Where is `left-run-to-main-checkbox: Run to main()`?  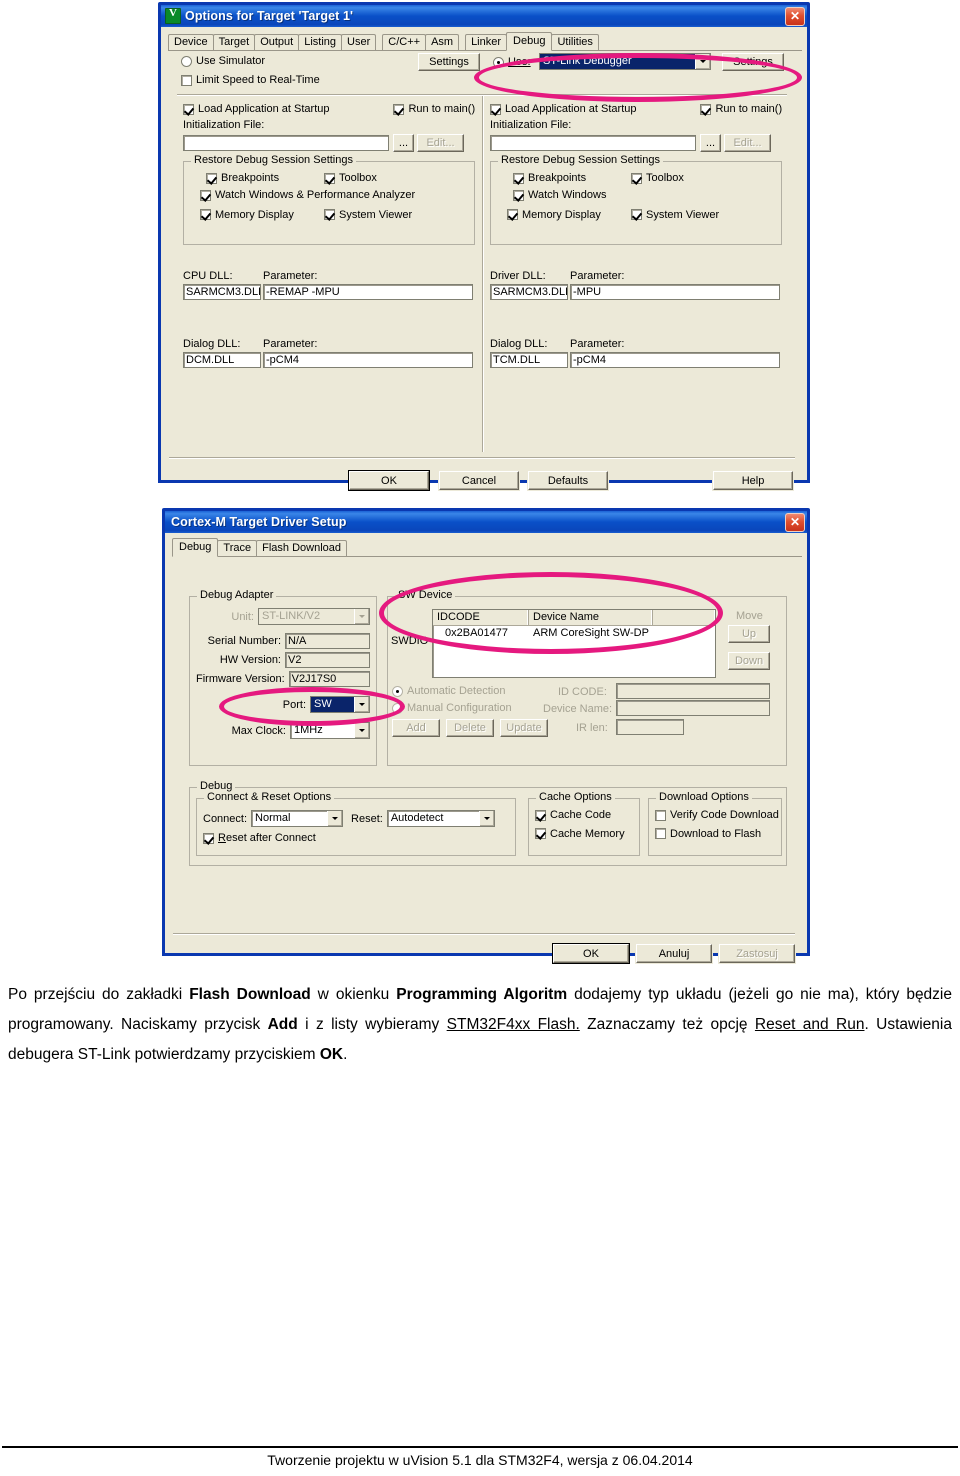 left-run-to-main-checkbox: Run to main() is located at coordinates (434, 109).